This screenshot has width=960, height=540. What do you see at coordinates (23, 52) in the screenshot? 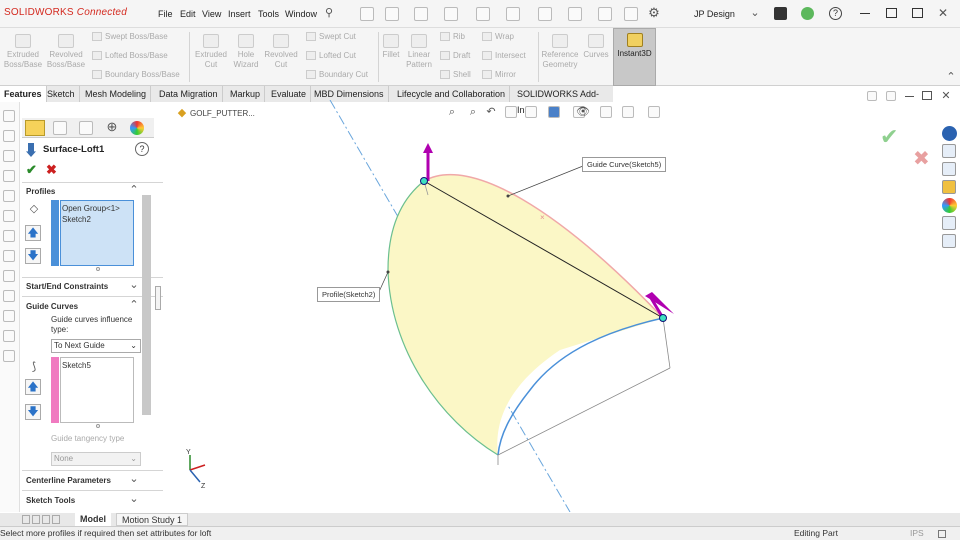
I see `extruded-boss-button: Extruded Boss/Base` at bounding box center [23, 52].